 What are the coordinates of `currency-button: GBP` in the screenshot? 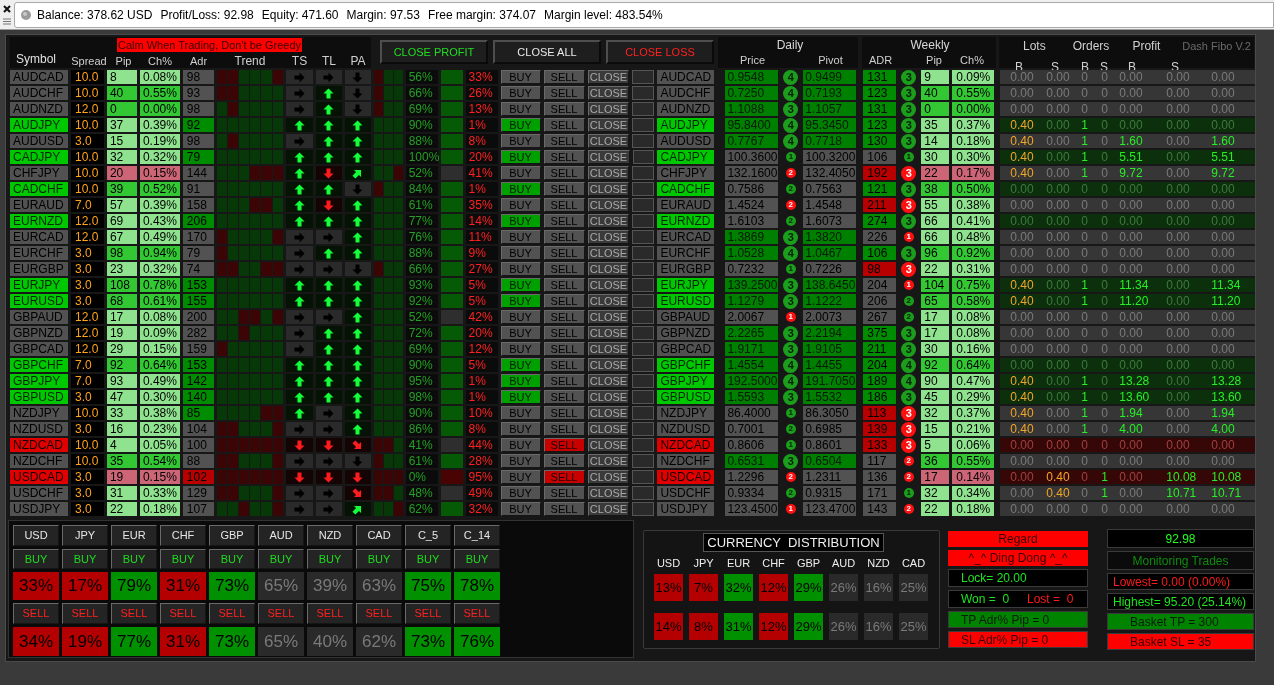 It's located at (232, 535).